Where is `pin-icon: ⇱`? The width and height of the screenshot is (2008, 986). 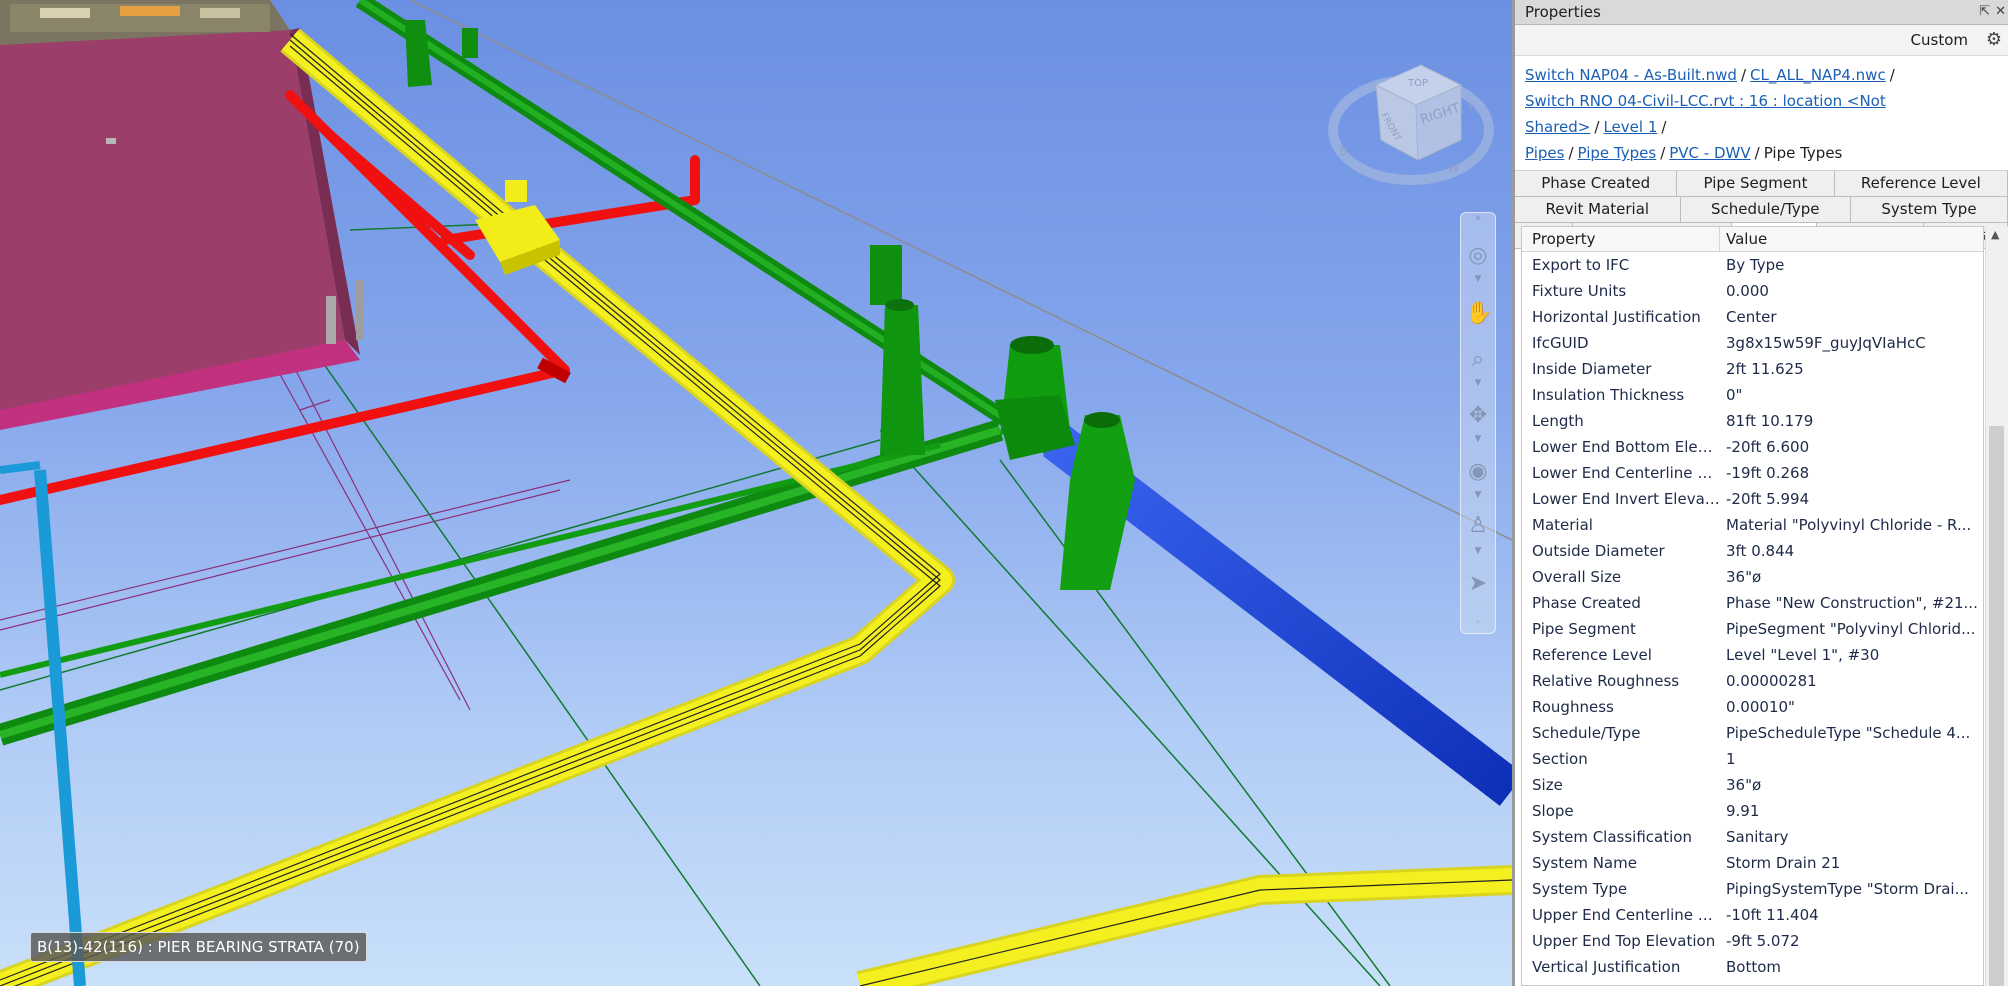
pin-icon: ⇱ is located at coordinates (1984, 12).